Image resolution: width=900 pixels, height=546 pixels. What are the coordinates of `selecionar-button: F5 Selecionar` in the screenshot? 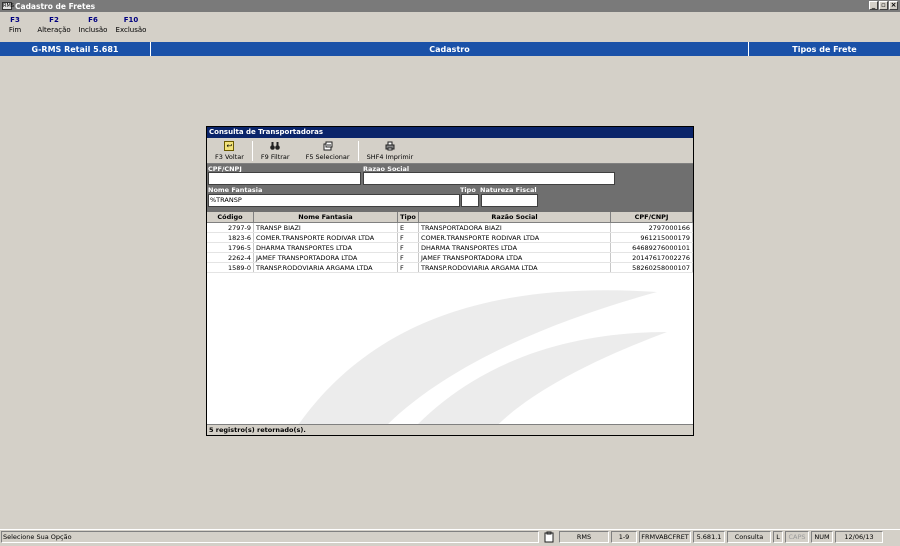 It's located at (328, 151).